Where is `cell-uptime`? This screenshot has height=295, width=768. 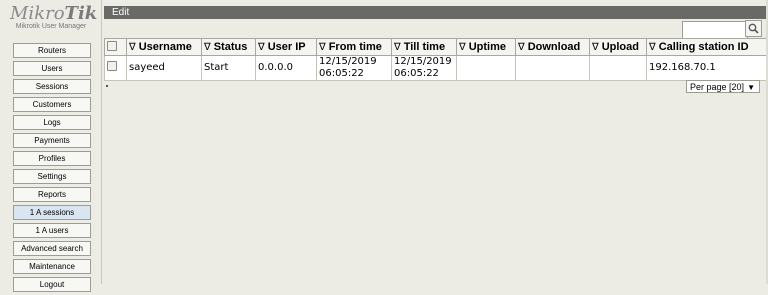
cell-uptime is located at coordinates (486, 68).